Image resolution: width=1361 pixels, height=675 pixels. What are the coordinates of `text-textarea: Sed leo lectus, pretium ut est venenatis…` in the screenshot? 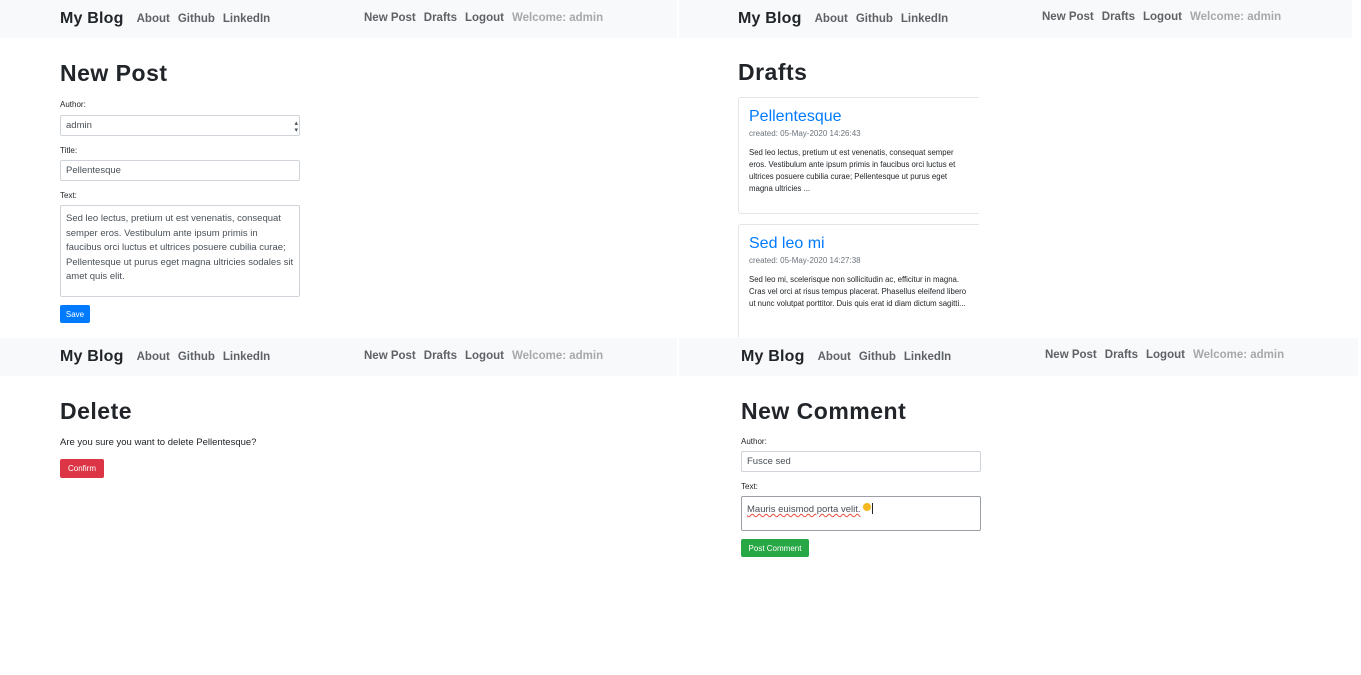 It's located at (180, 251).